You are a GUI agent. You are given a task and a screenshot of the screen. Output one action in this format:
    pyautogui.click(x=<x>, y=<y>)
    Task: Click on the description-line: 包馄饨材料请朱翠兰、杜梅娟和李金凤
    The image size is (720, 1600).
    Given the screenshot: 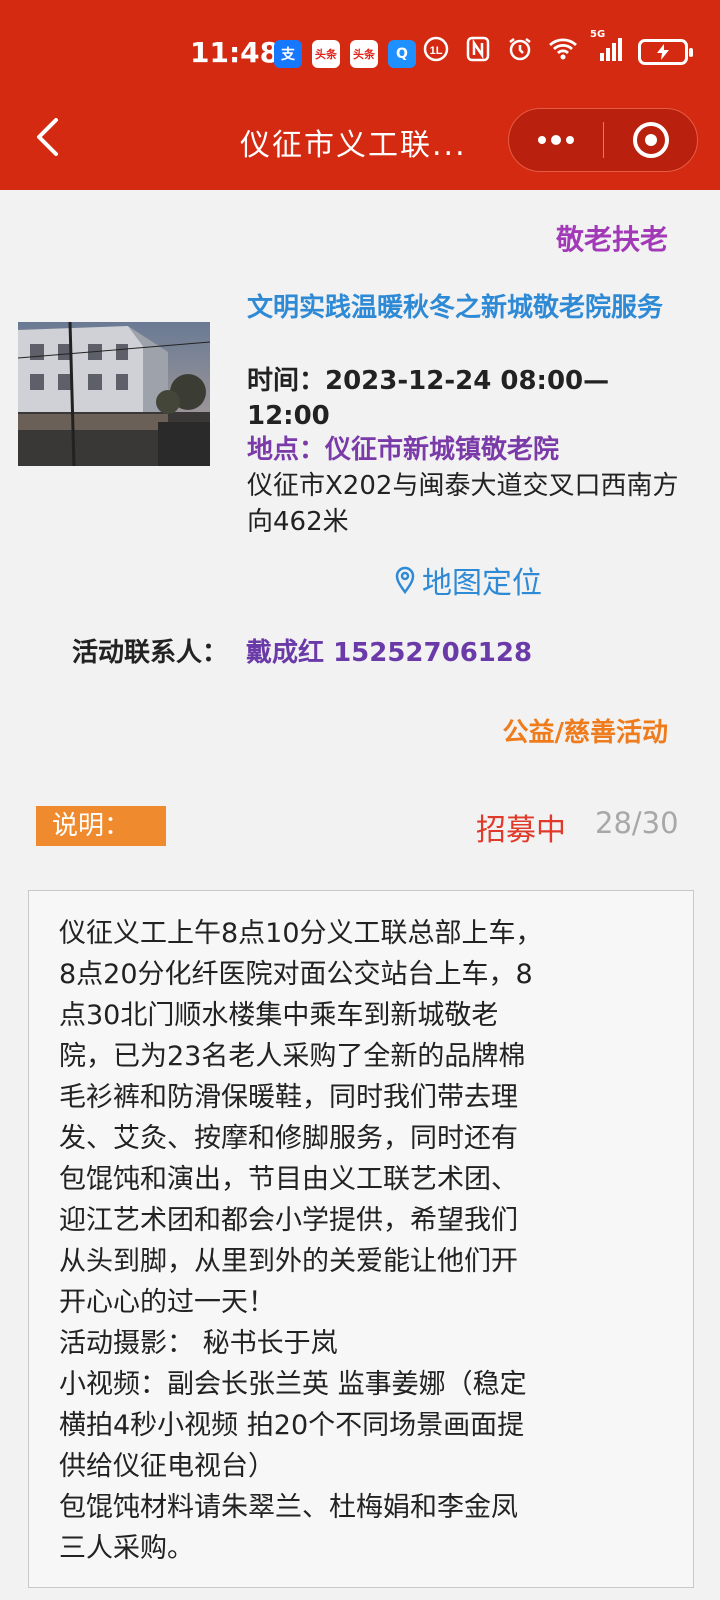 What is the action you would take?
    pyautogui.click(x=288, y=1507)
    